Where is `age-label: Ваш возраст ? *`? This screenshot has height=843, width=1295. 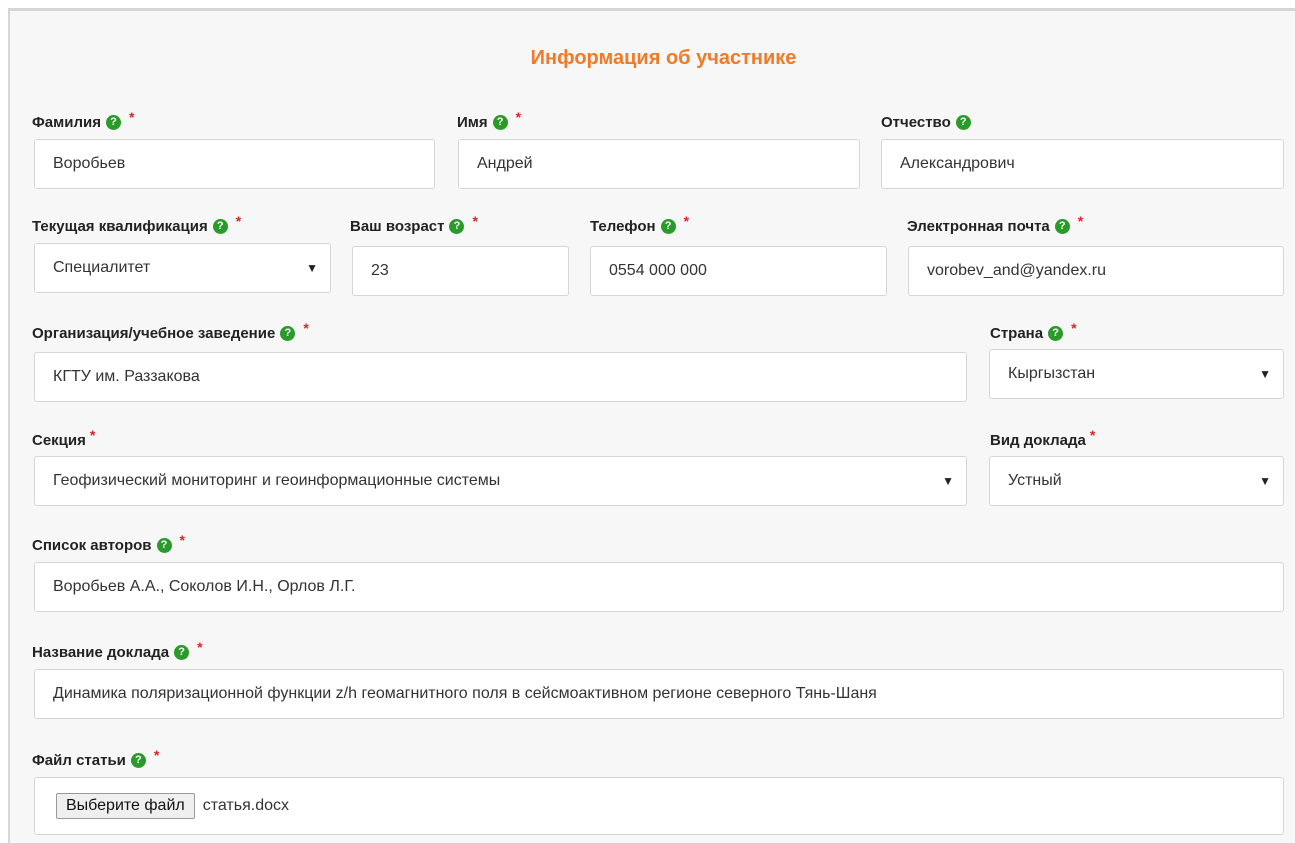 age-label: Ваш возраст ? * is located at coordinates (414, 224).